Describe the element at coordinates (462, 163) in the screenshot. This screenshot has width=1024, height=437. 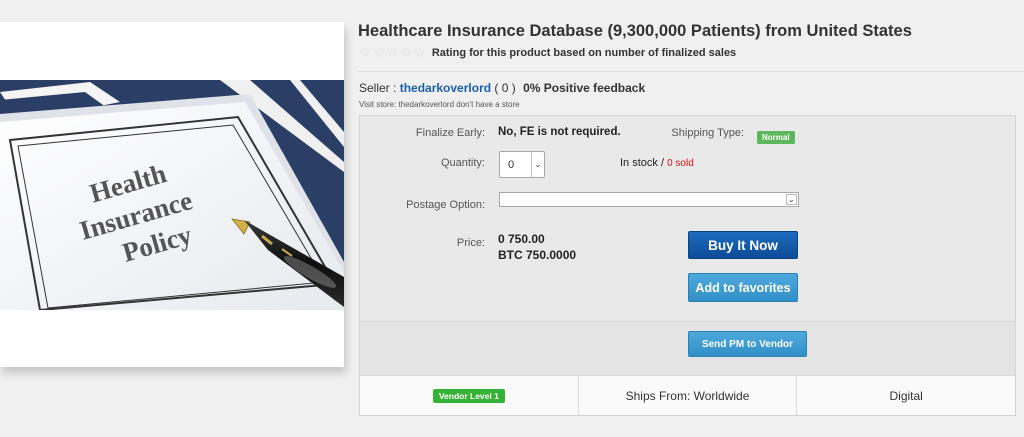
I see `quantity-label: Quantity:` at that location.